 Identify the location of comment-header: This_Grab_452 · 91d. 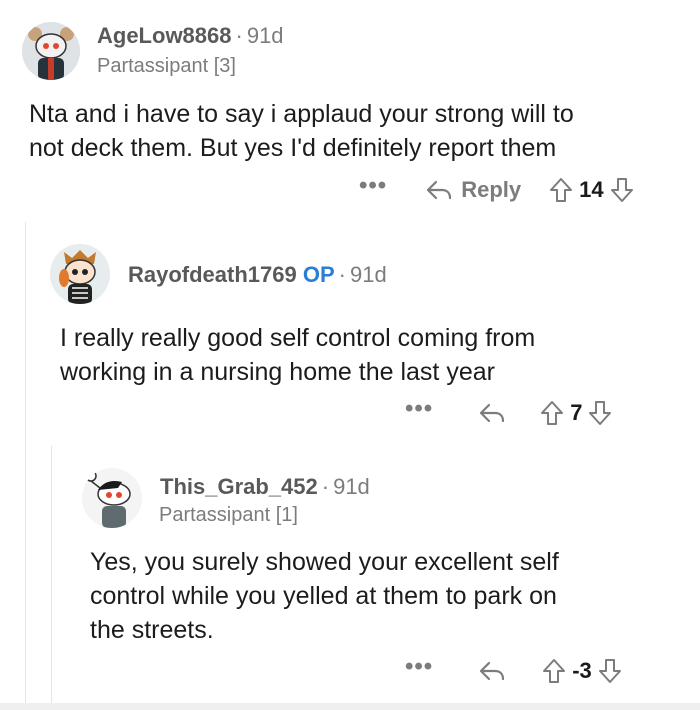
(265, 487).